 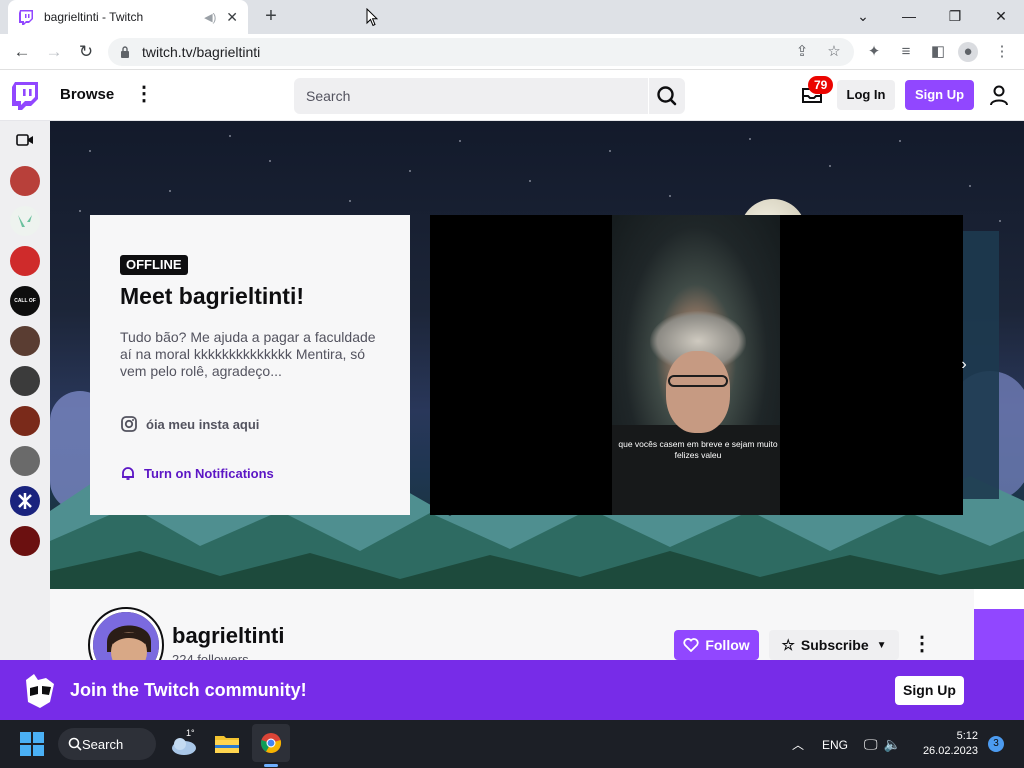 I want to click on profile-icon: ●, so click(x=968, y=52).